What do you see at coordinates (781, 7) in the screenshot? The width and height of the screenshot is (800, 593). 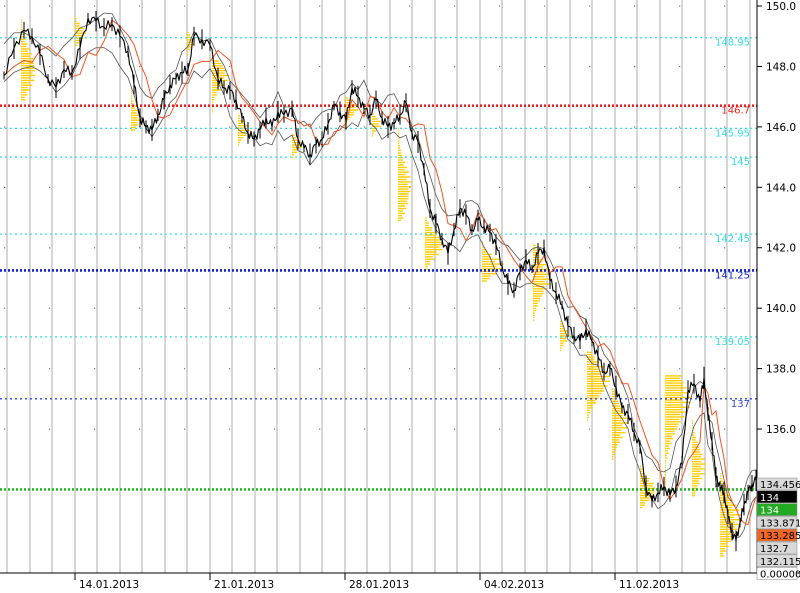 I see `y-tick-label: 150.0` at bounding box center [781, 7].